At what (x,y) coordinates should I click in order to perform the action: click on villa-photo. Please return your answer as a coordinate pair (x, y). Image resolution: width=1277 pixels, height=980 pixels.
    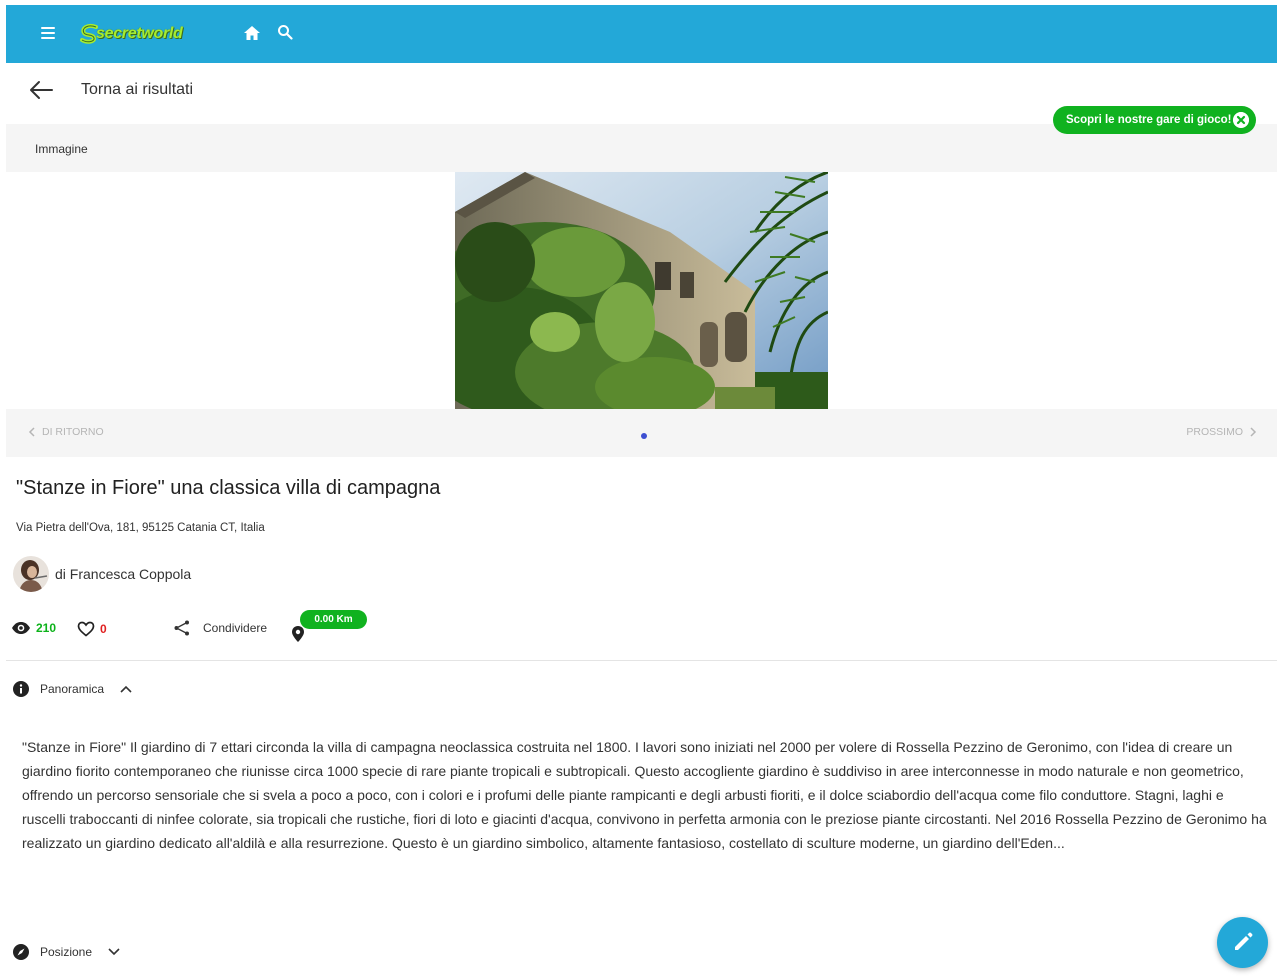
    Looking at the image, I should click on (641, 290).